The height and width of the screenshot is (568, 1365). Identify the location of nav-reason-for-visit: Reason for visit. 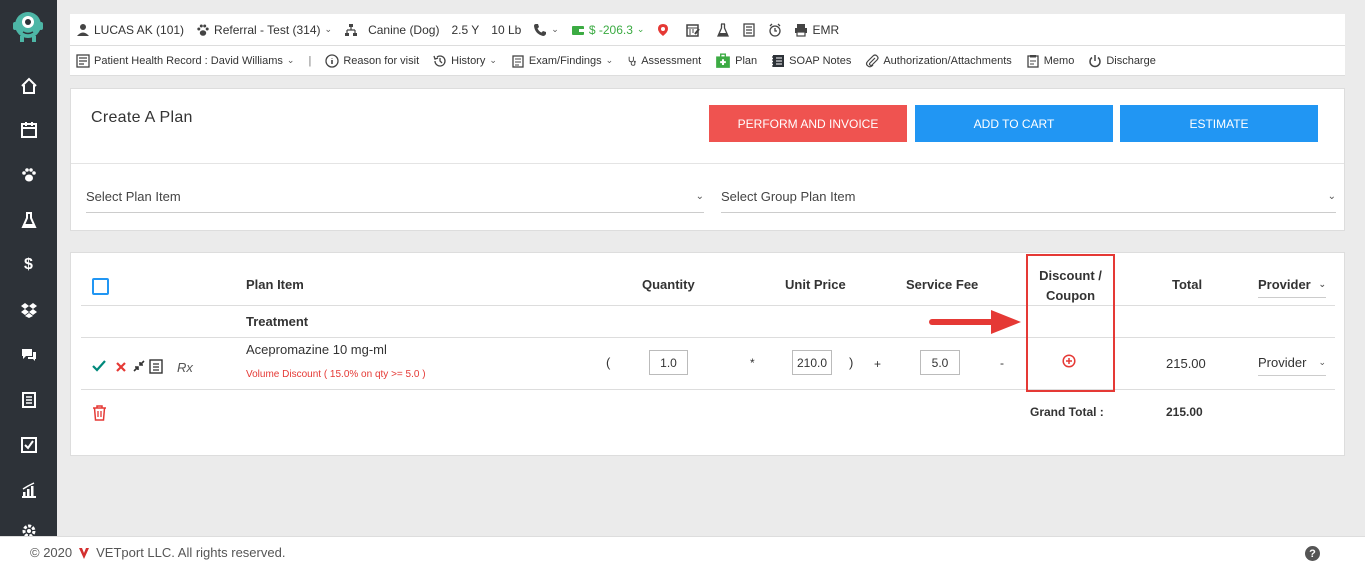
(372, 60).